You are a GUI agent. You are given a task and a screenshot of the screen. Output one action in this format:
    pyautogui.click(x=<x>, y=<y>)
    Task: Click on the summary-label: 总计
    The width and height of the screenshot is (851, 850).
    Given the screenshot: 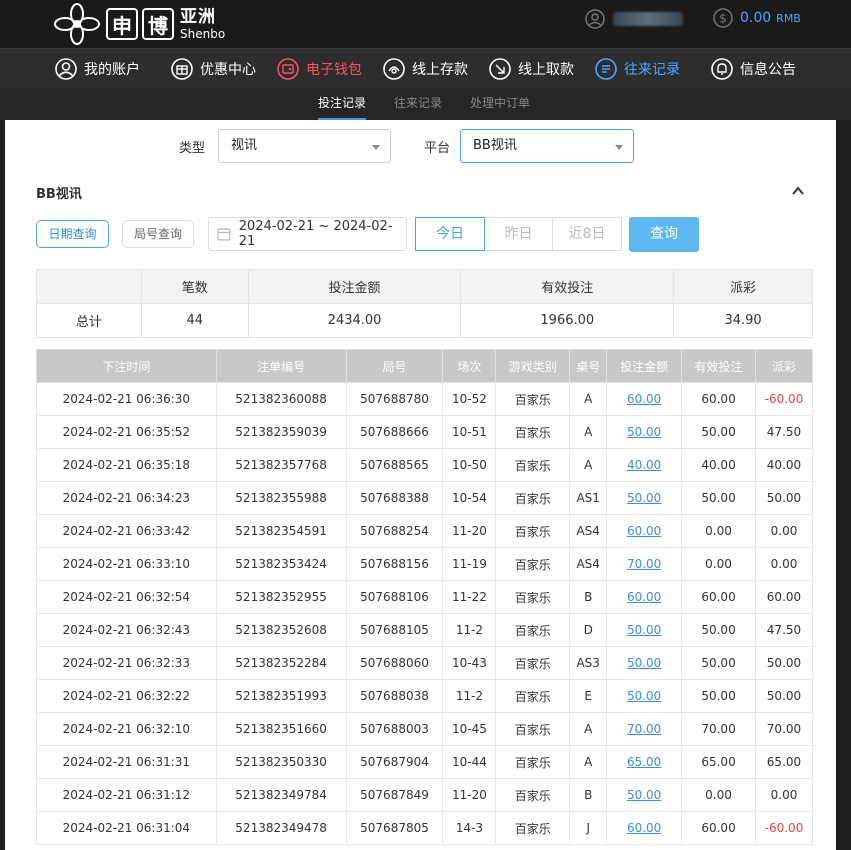 What is the action you would take?
    pyautogui.click(x=89, y=320)
    